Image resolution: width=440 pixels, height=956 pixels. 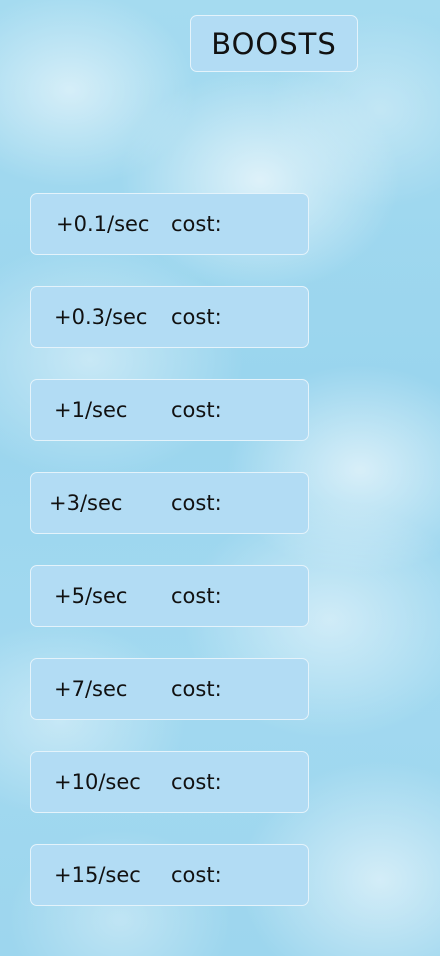 What do you see at coordinates (103, 224) in the screenshot?
I see `boost-rate: +0.1/sec` at bounding box center [103, 224].